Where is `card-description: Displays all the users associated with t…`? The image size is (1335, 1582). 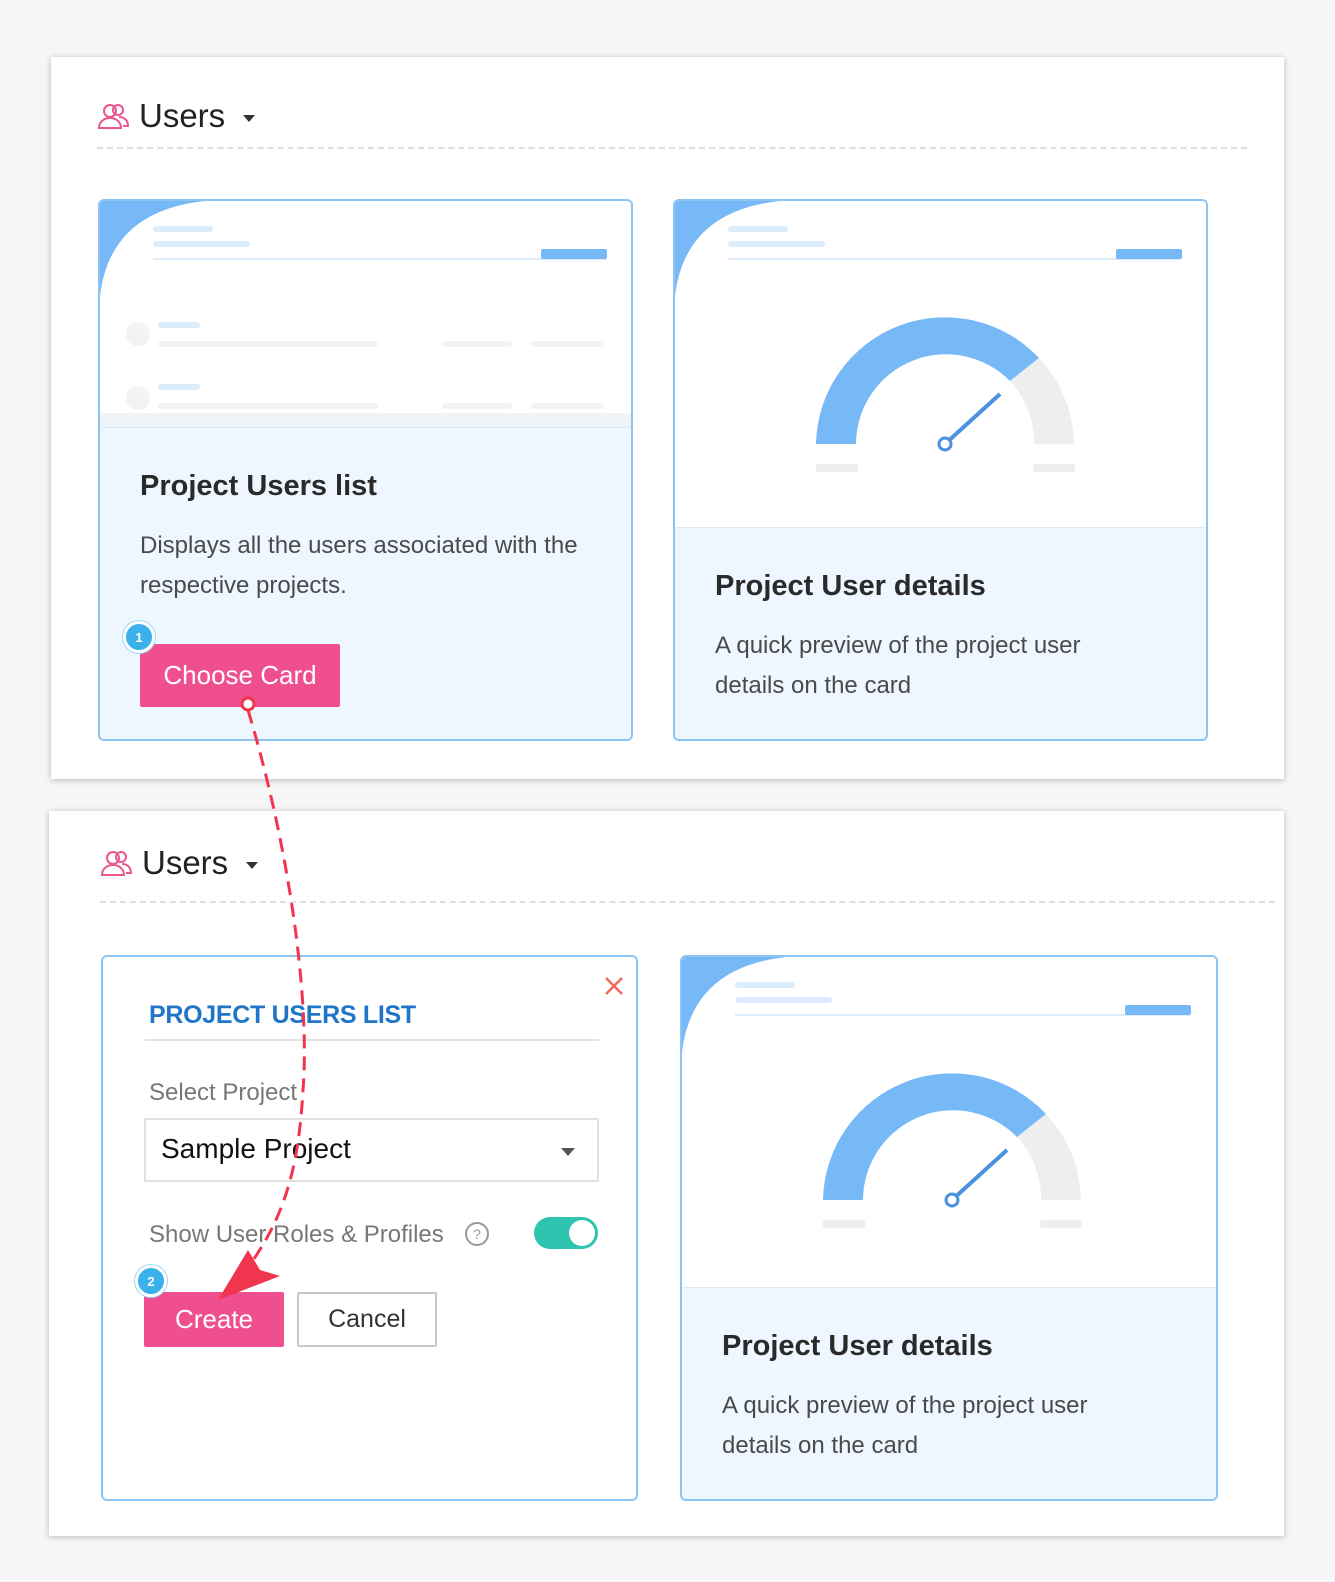 card-description: Displays all the users associated with t… is located at coordinates (359, 565).